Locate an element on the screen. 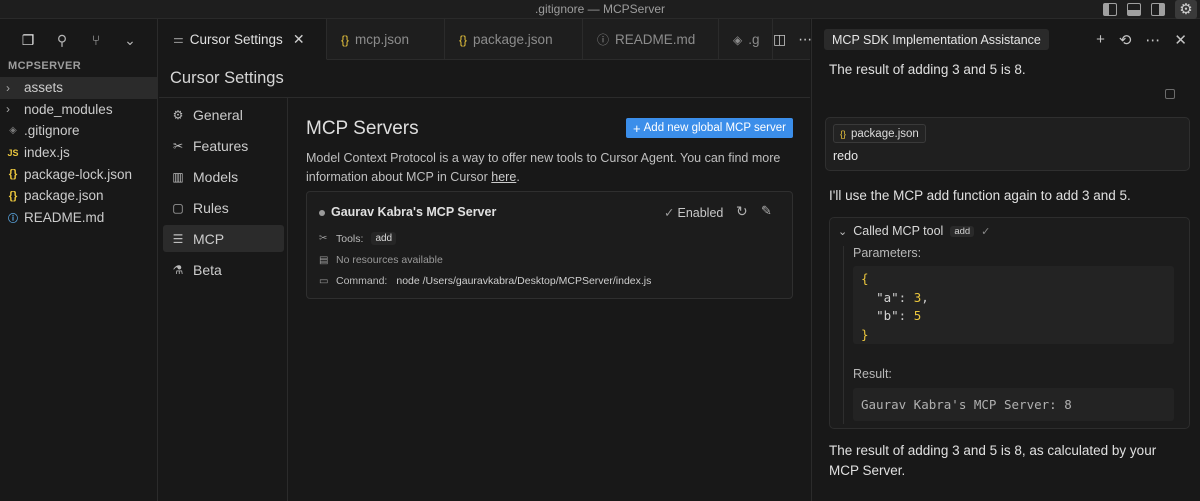  resources-text: No resources available is located at coordinates (389, 260).